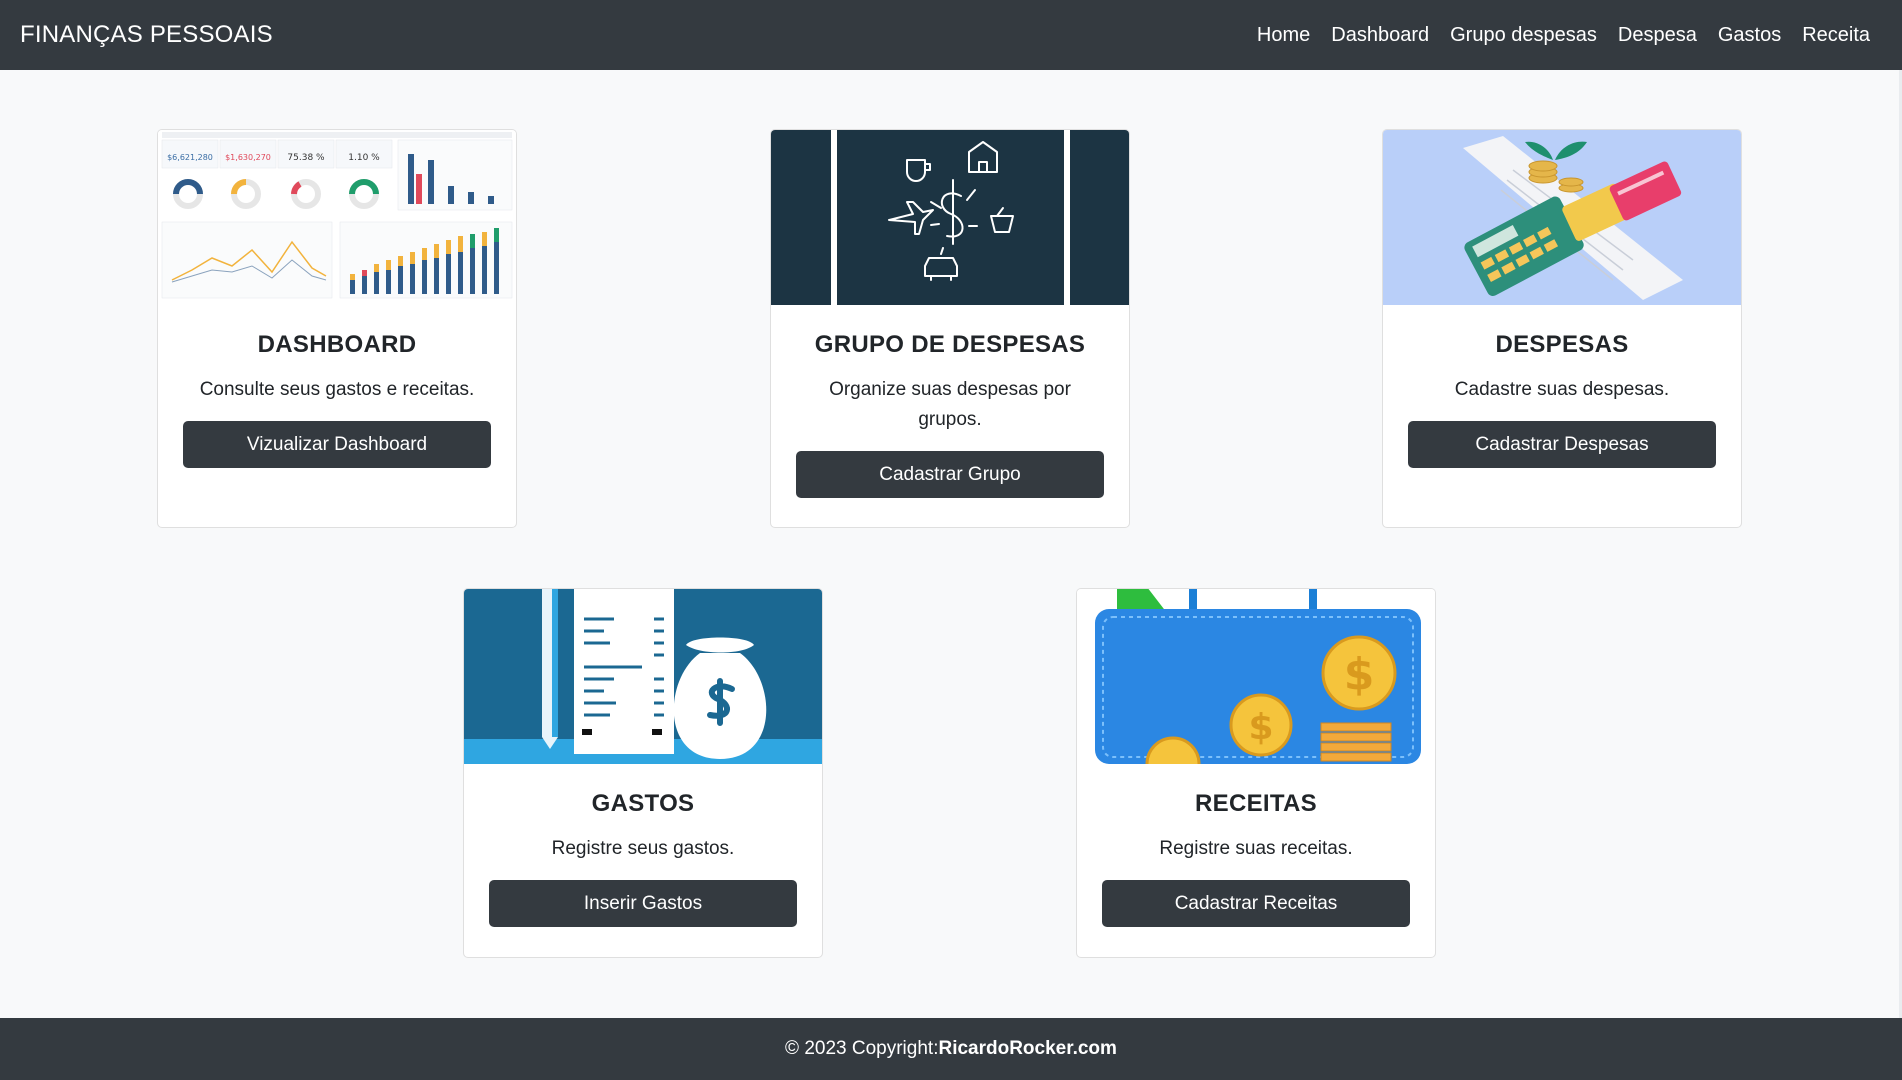 The image size is (1902, 1080). Describe the element at coordinates (1836, 35) in the screenshot. I see `nav-receita: Receita` at that location.